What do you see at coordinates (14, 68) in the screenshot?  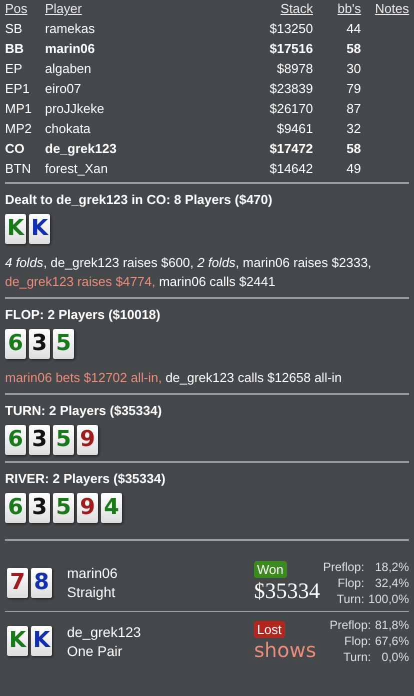 I see `table-cell-text: EP` at bounding box center [14, 68].